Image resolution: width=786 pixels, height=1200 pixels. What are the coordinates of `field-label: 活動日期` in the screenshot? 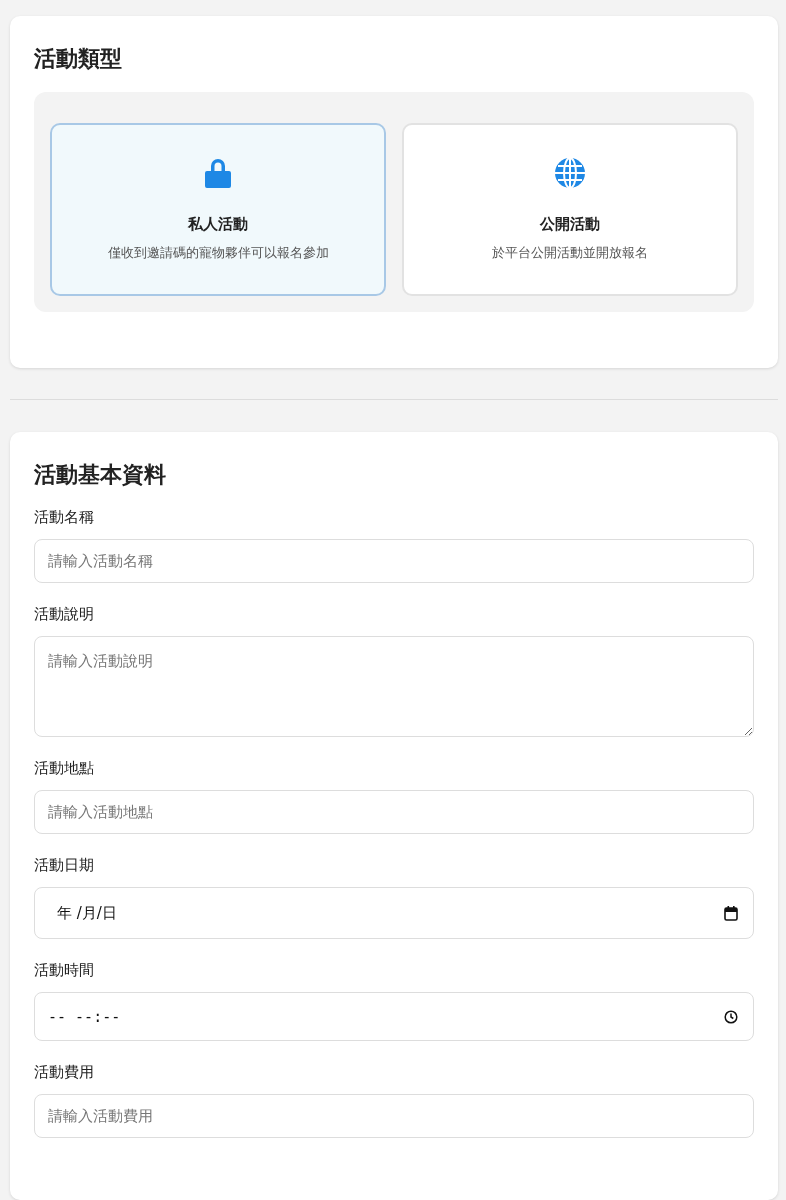 It's located at (64, 865).